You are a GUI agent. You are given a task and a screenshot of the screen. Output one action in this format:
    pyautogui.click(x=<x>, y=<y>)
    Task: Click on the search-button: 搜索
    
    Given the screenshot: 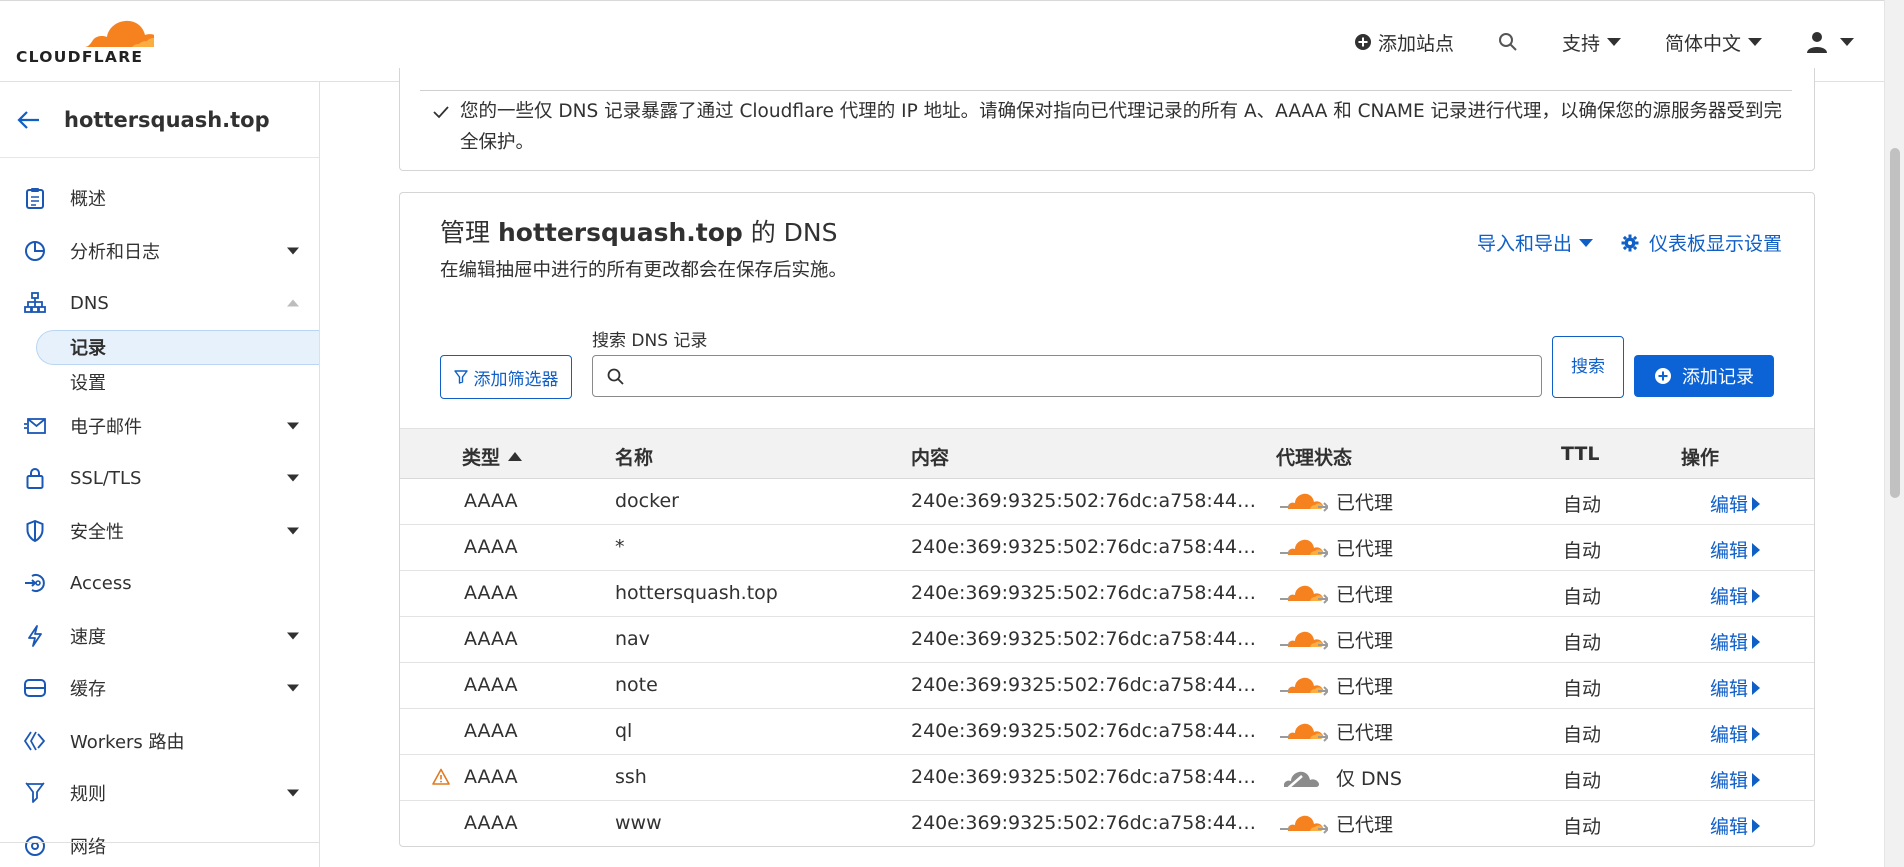 What is the action you would take?
    pyautogui.click(x=1588, y=367)
    